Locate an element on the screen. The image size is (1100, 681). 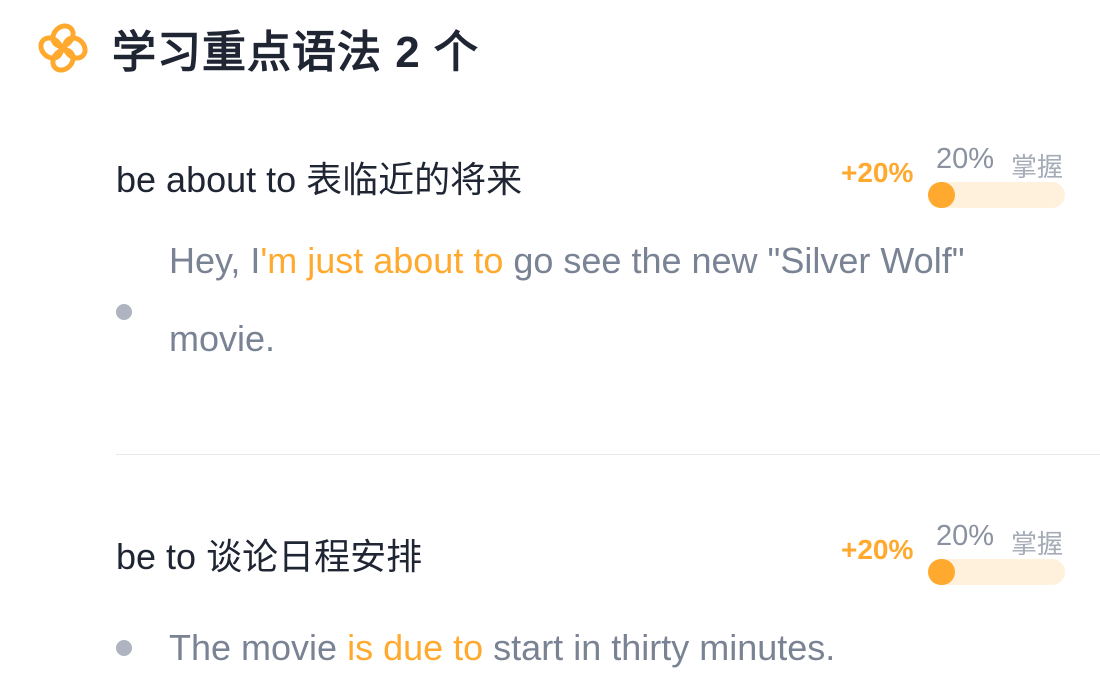
section-title: 学习重点语法 2 个 is located at coordinates (295, 52).